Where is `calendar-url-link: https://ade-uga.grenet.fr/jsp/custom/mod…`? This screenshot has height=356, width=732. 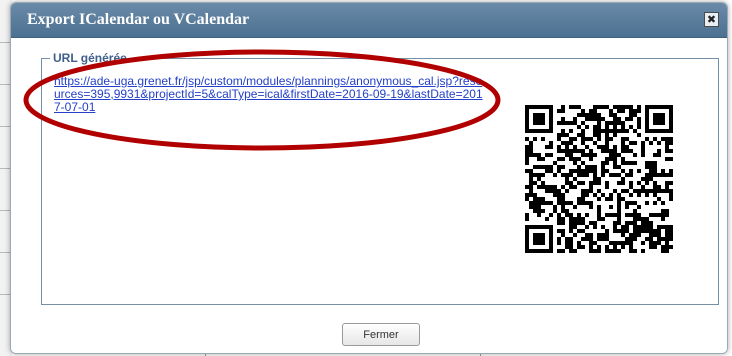
calendar-url-link: https://ade-uga.grenet.fr/jsp/custom/mod… is located at coordinates (269, 94).